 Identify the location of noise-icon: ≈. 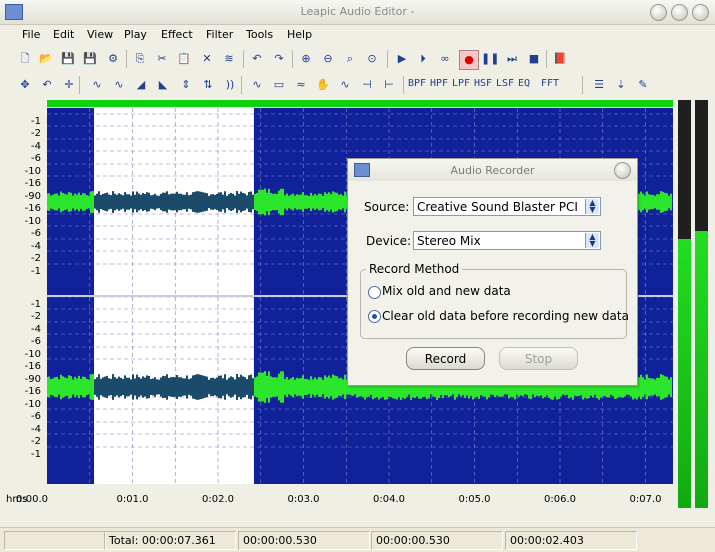
(301, 85).